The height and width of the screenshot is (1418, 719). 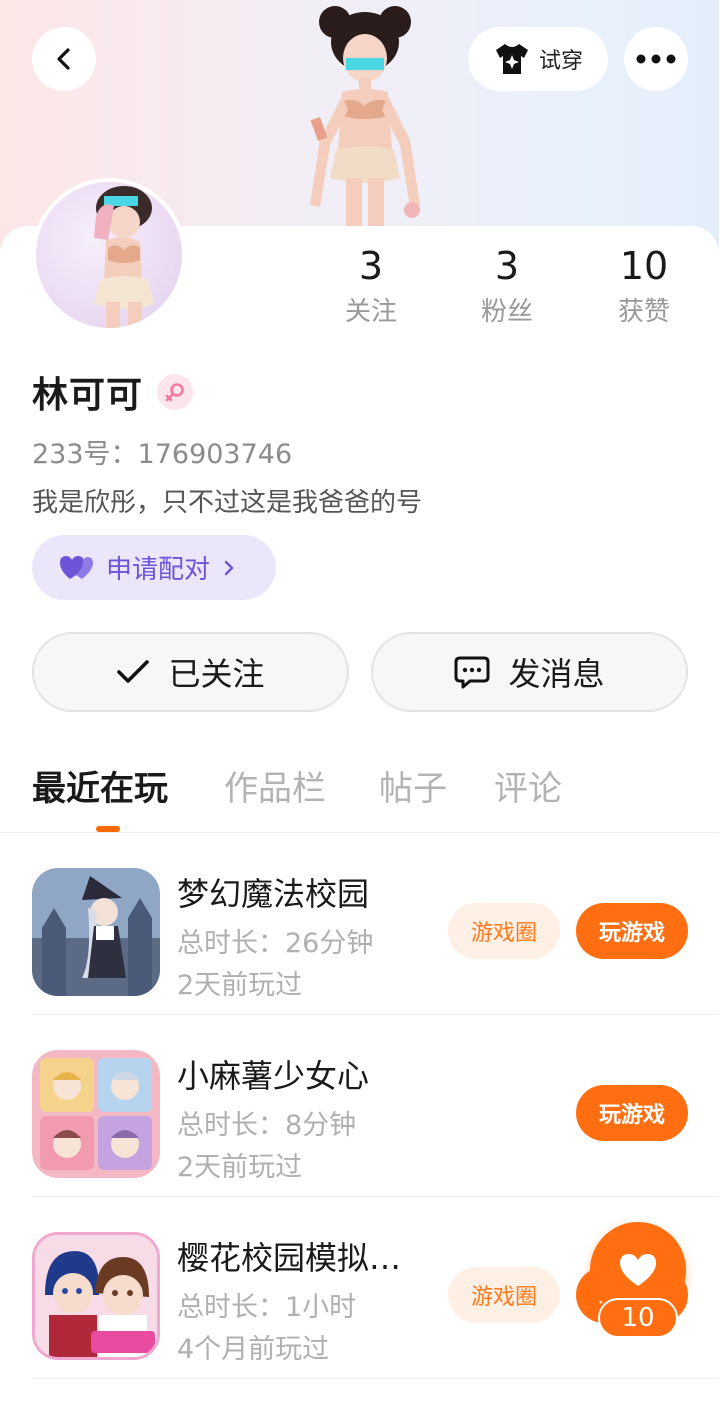 I want to click on female-icon, so click(x=174, y=392).